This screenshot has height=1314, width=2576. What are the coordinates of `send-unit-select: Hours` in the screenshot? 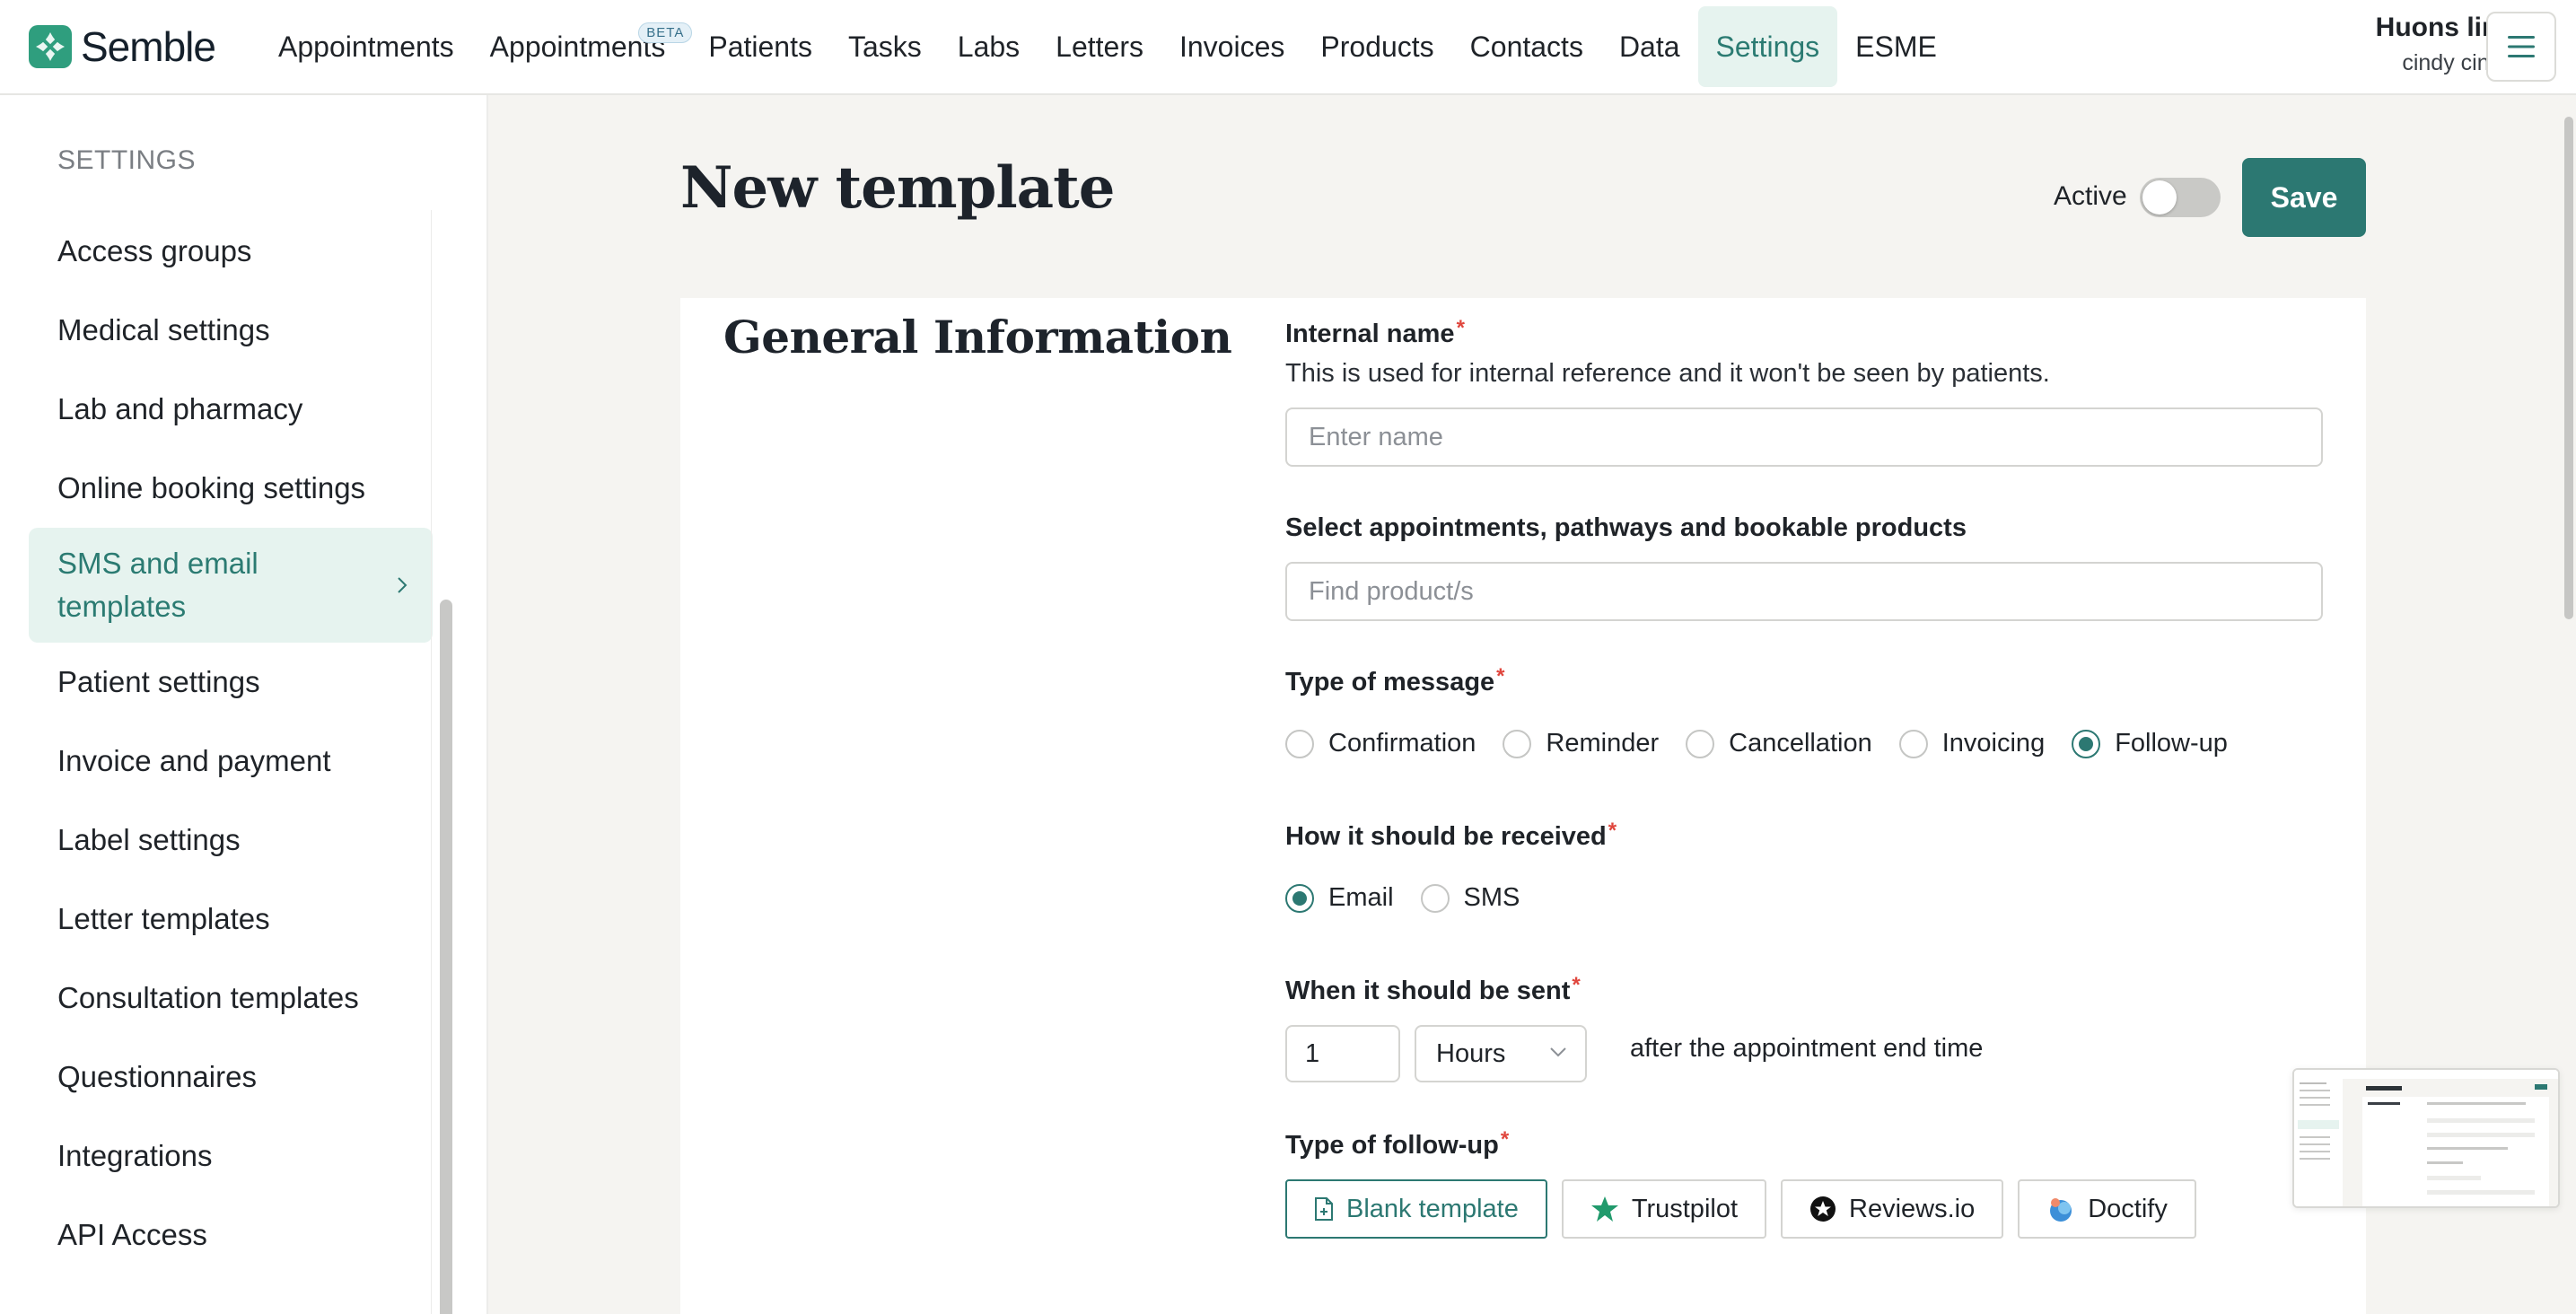 It's located at (1501, 1053).